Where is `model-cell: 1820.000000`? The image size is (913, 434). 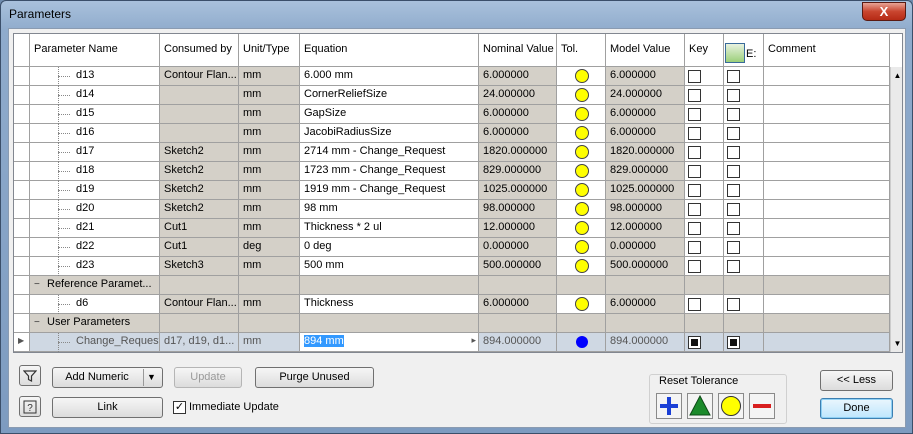
model-cell: 1820.000000 is located at coordinates (645, 152).